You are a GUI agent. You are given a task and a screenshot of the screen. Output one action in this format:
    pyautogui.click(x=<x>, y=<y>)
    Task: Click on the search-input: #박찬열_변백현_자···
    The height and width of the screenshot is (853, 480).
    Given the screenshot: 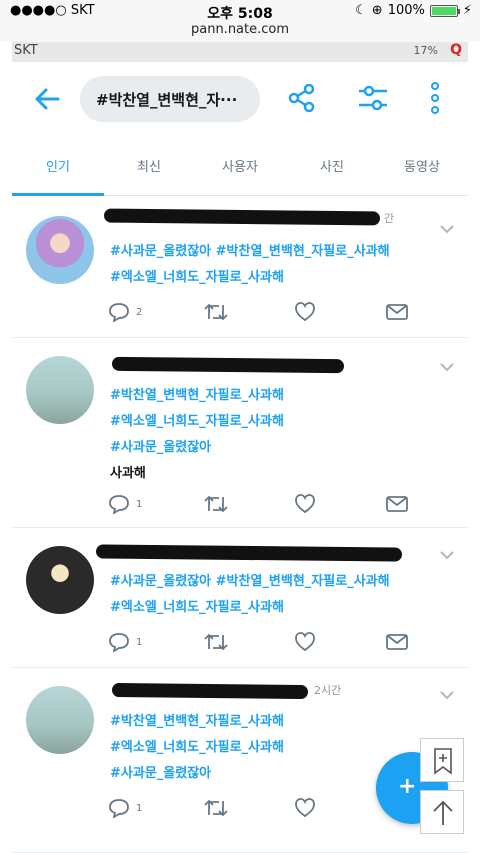 What is the action you would take?
    pyautogui.click(x=170, y=99)
    